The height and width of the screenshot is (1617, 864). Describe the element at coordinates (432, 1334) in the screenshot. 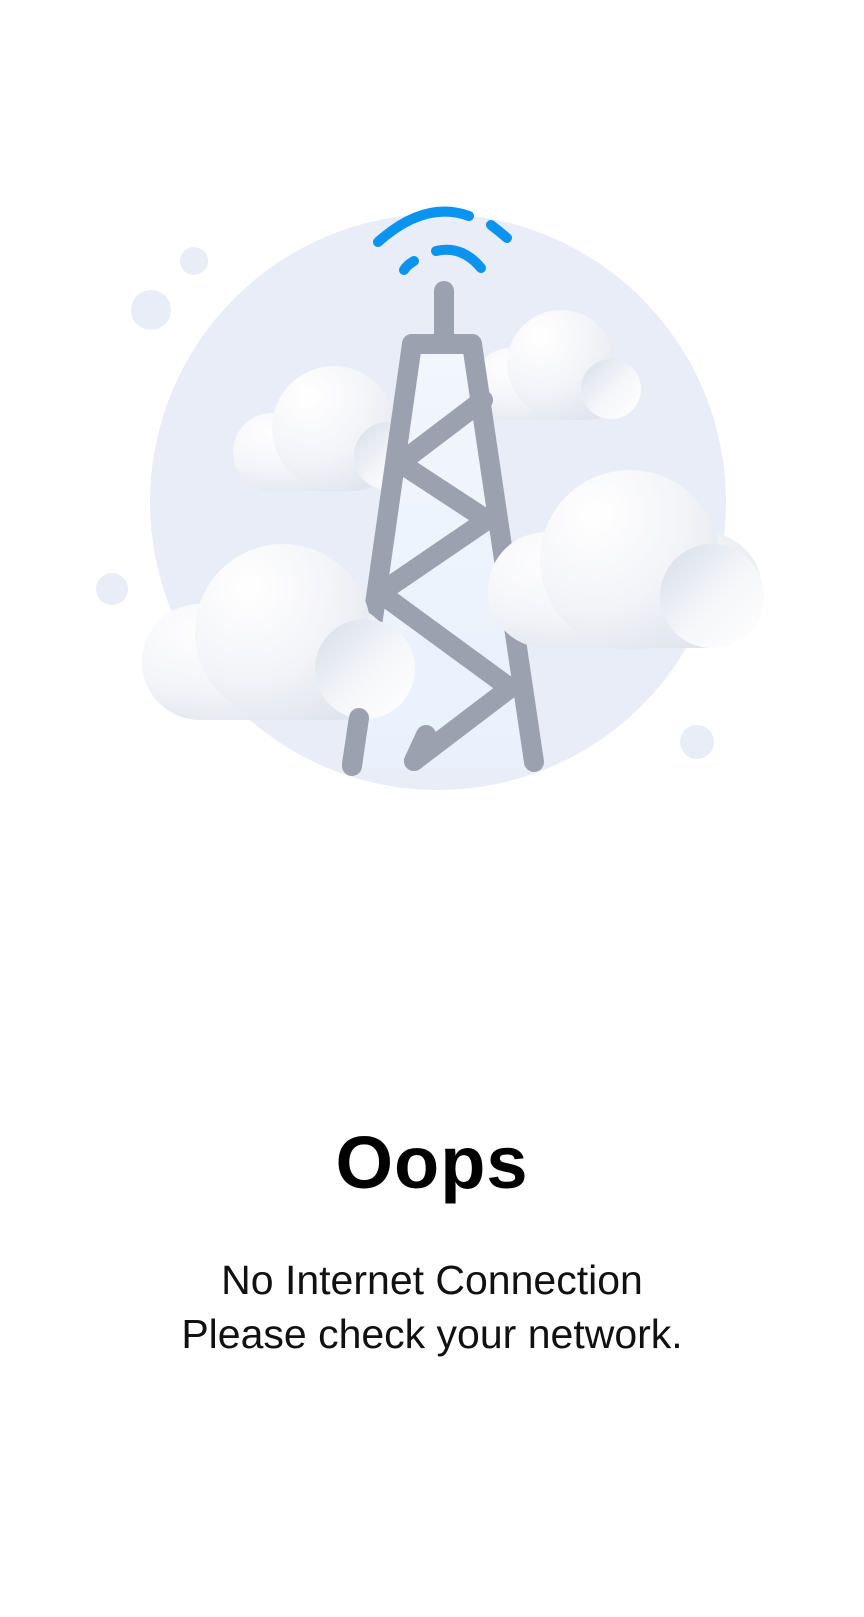

I see `error-message-line-2: Please check your network.` at that location.